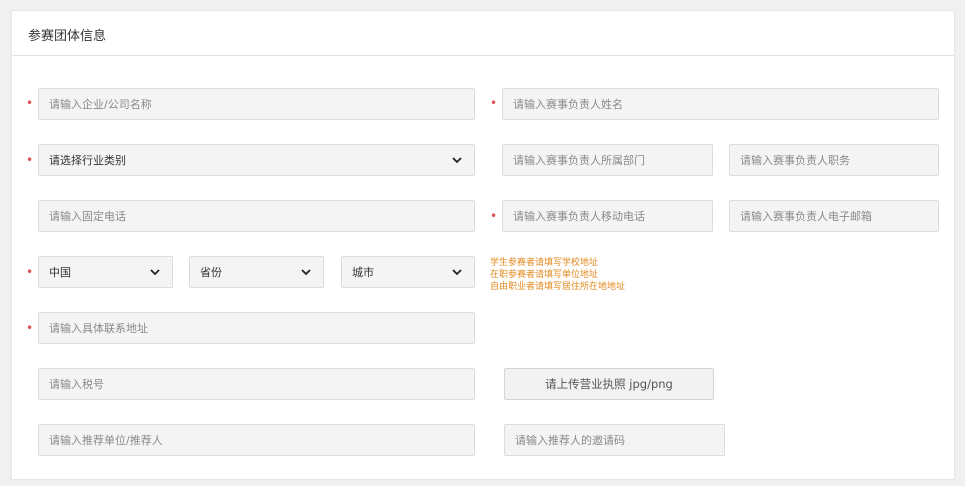 Image resolution: width=965 pixels, height=486 pixels. Describe the element at coordinates (105, 272) in the screenshot. I see `country-select: 中国` at that location.